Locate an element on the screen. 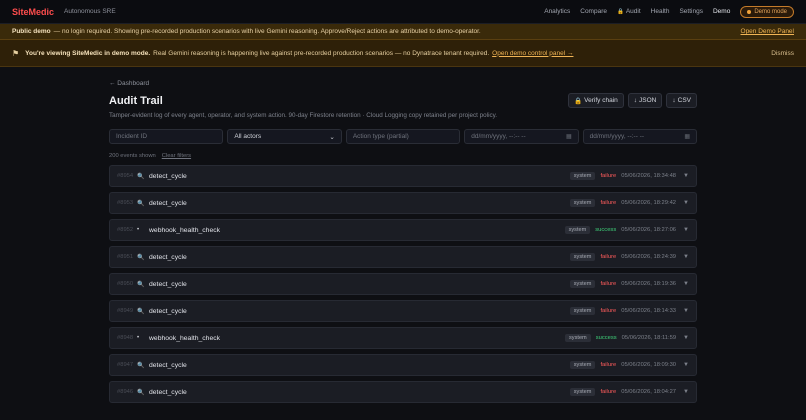 The image size is (806, 420). nav-audit-label: Audit is located at coordinates (633, 11).